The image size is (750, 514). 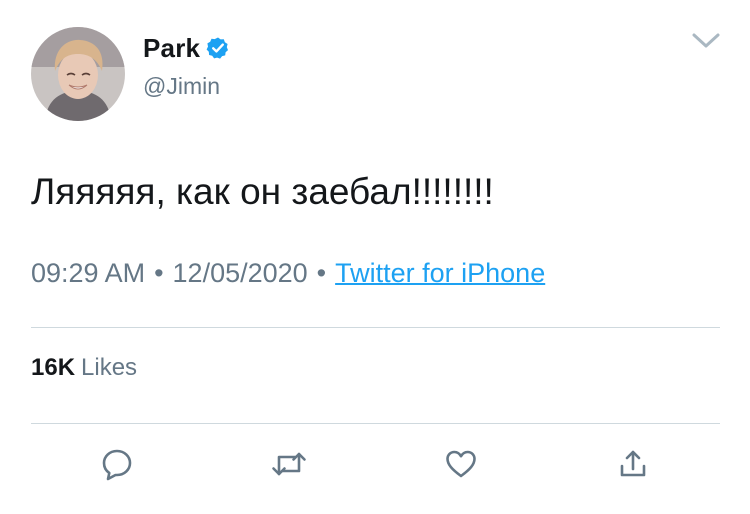 What do you see at coordinates (53, 367) in the screenshot?
I see `likes-count: 16K` at bounding box center [53, 367].